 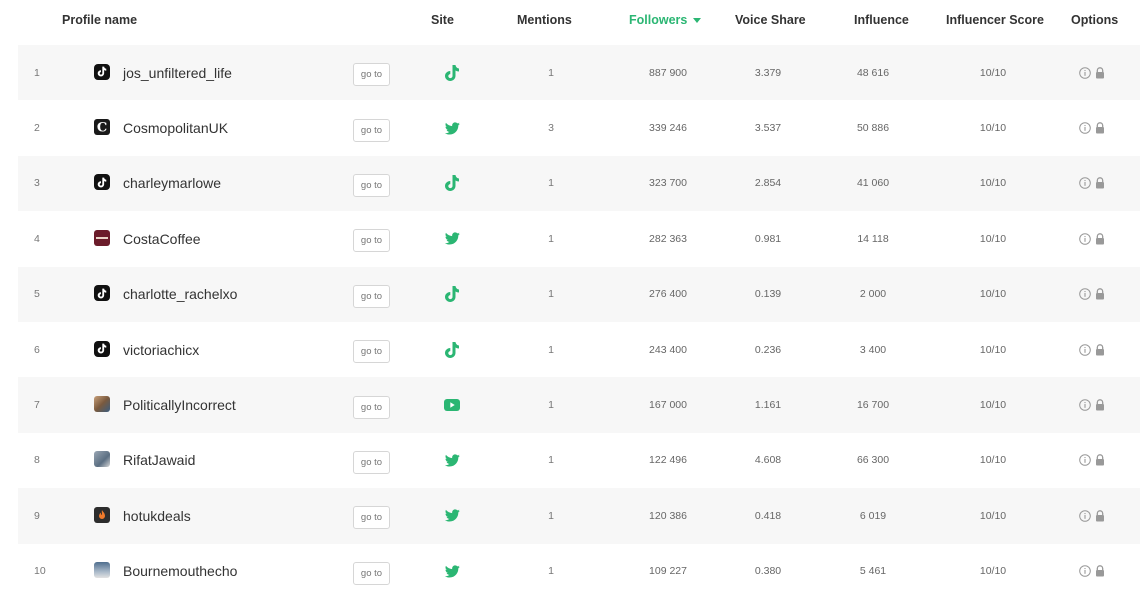 I want to click on followers-value: 276 400, so click(x=668, y=294).